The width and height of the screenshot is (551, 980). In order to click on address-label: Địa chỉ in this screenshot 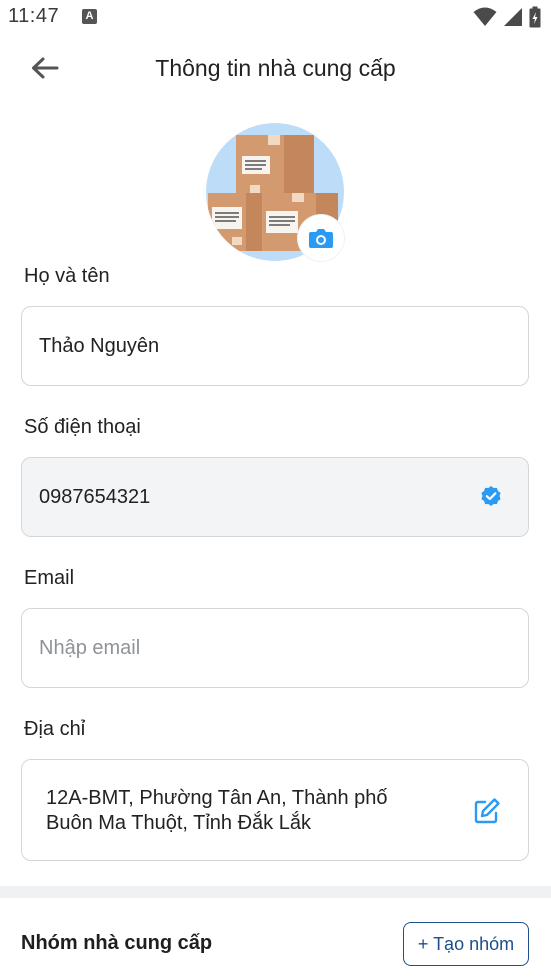, I will do `click(55, 729)`.